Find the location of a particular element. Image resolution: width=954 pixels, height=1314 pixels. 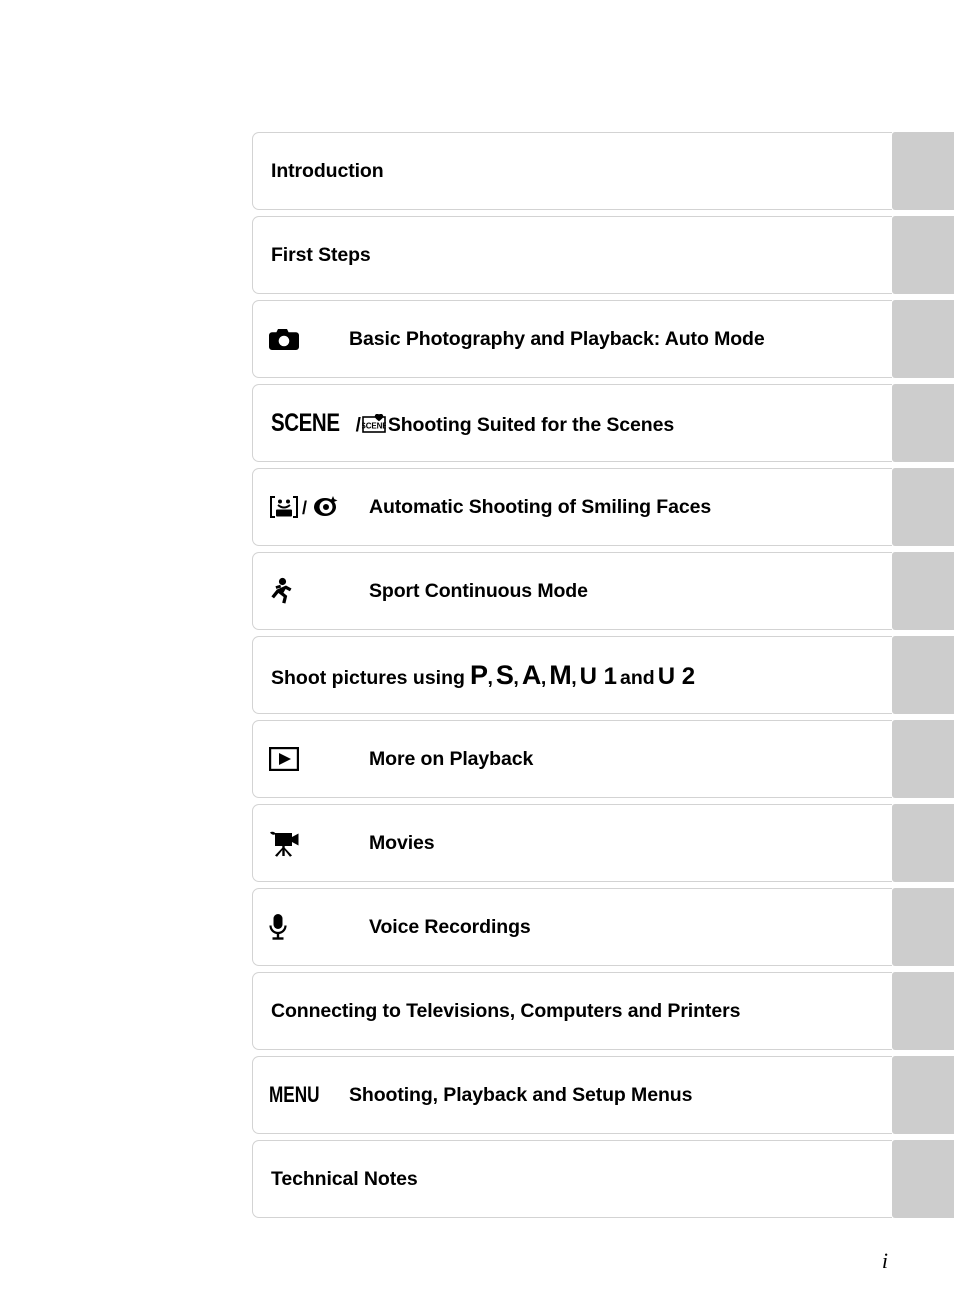

scene-wordmark-icon: SCENE is located at coordinates (305, 422).